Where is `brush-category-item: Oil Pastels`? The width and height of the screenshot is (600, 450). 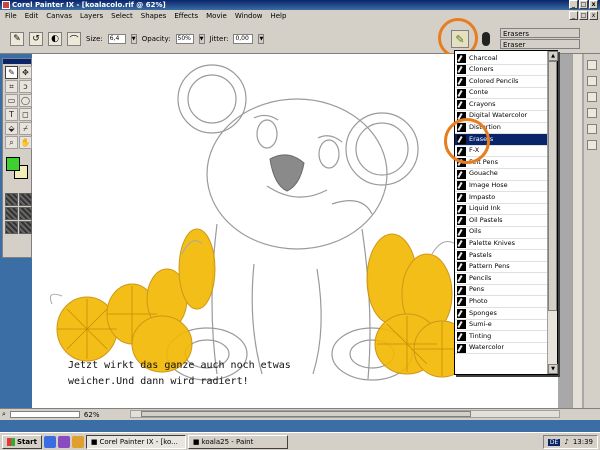 brush-category-item: Oil Pastels is located at coordinates (501, 221).